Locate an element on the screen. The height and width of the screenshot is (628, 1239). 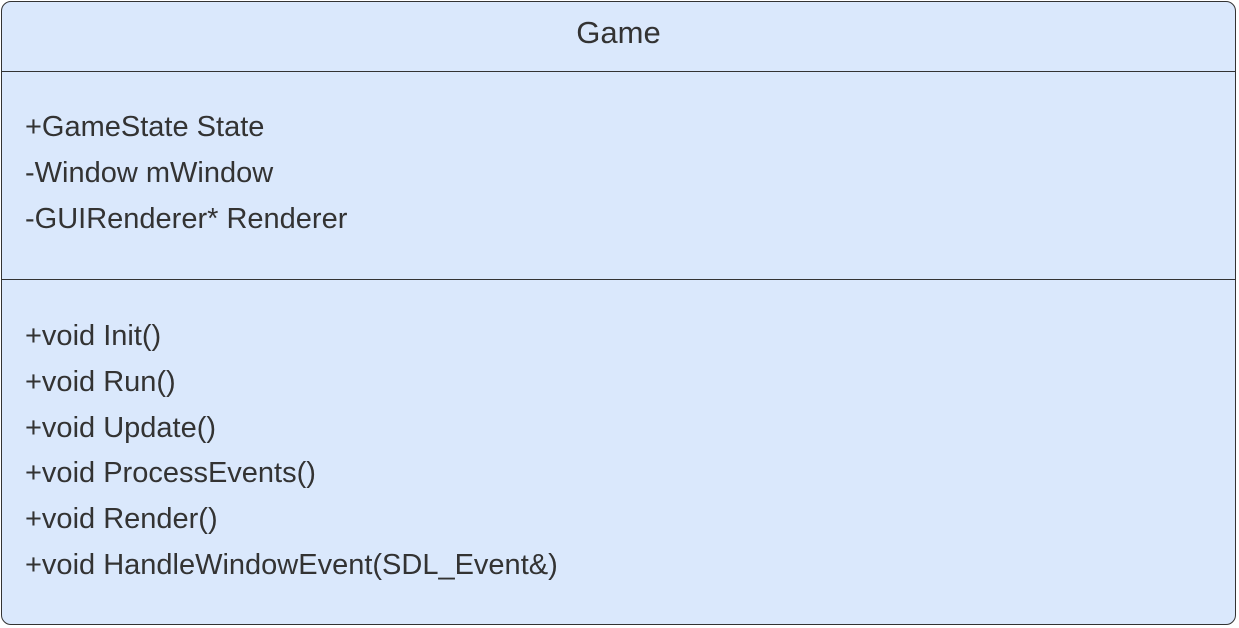
method-item: +void ProcessEvents() is located at coordinates (170, 473).